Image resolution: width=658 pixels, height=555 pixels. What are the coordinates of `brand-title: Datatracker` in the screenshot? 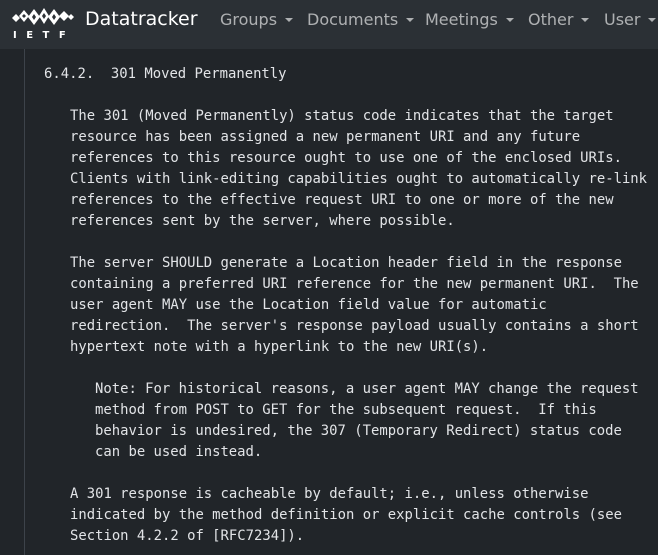 It's located at (141, 19).